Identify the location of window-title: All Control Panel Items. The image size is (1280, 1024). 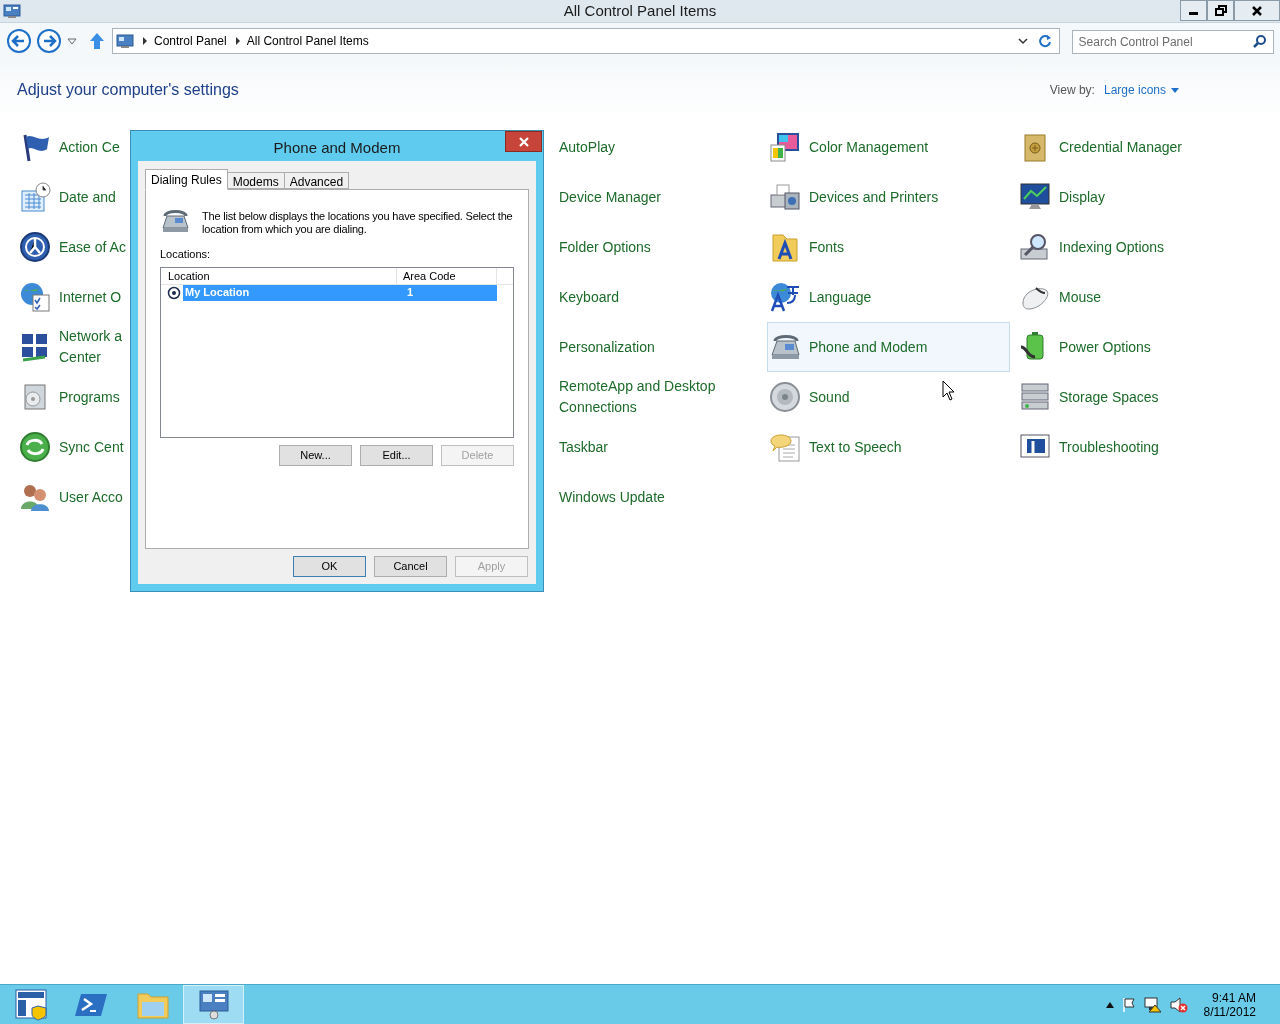
(640, 10).